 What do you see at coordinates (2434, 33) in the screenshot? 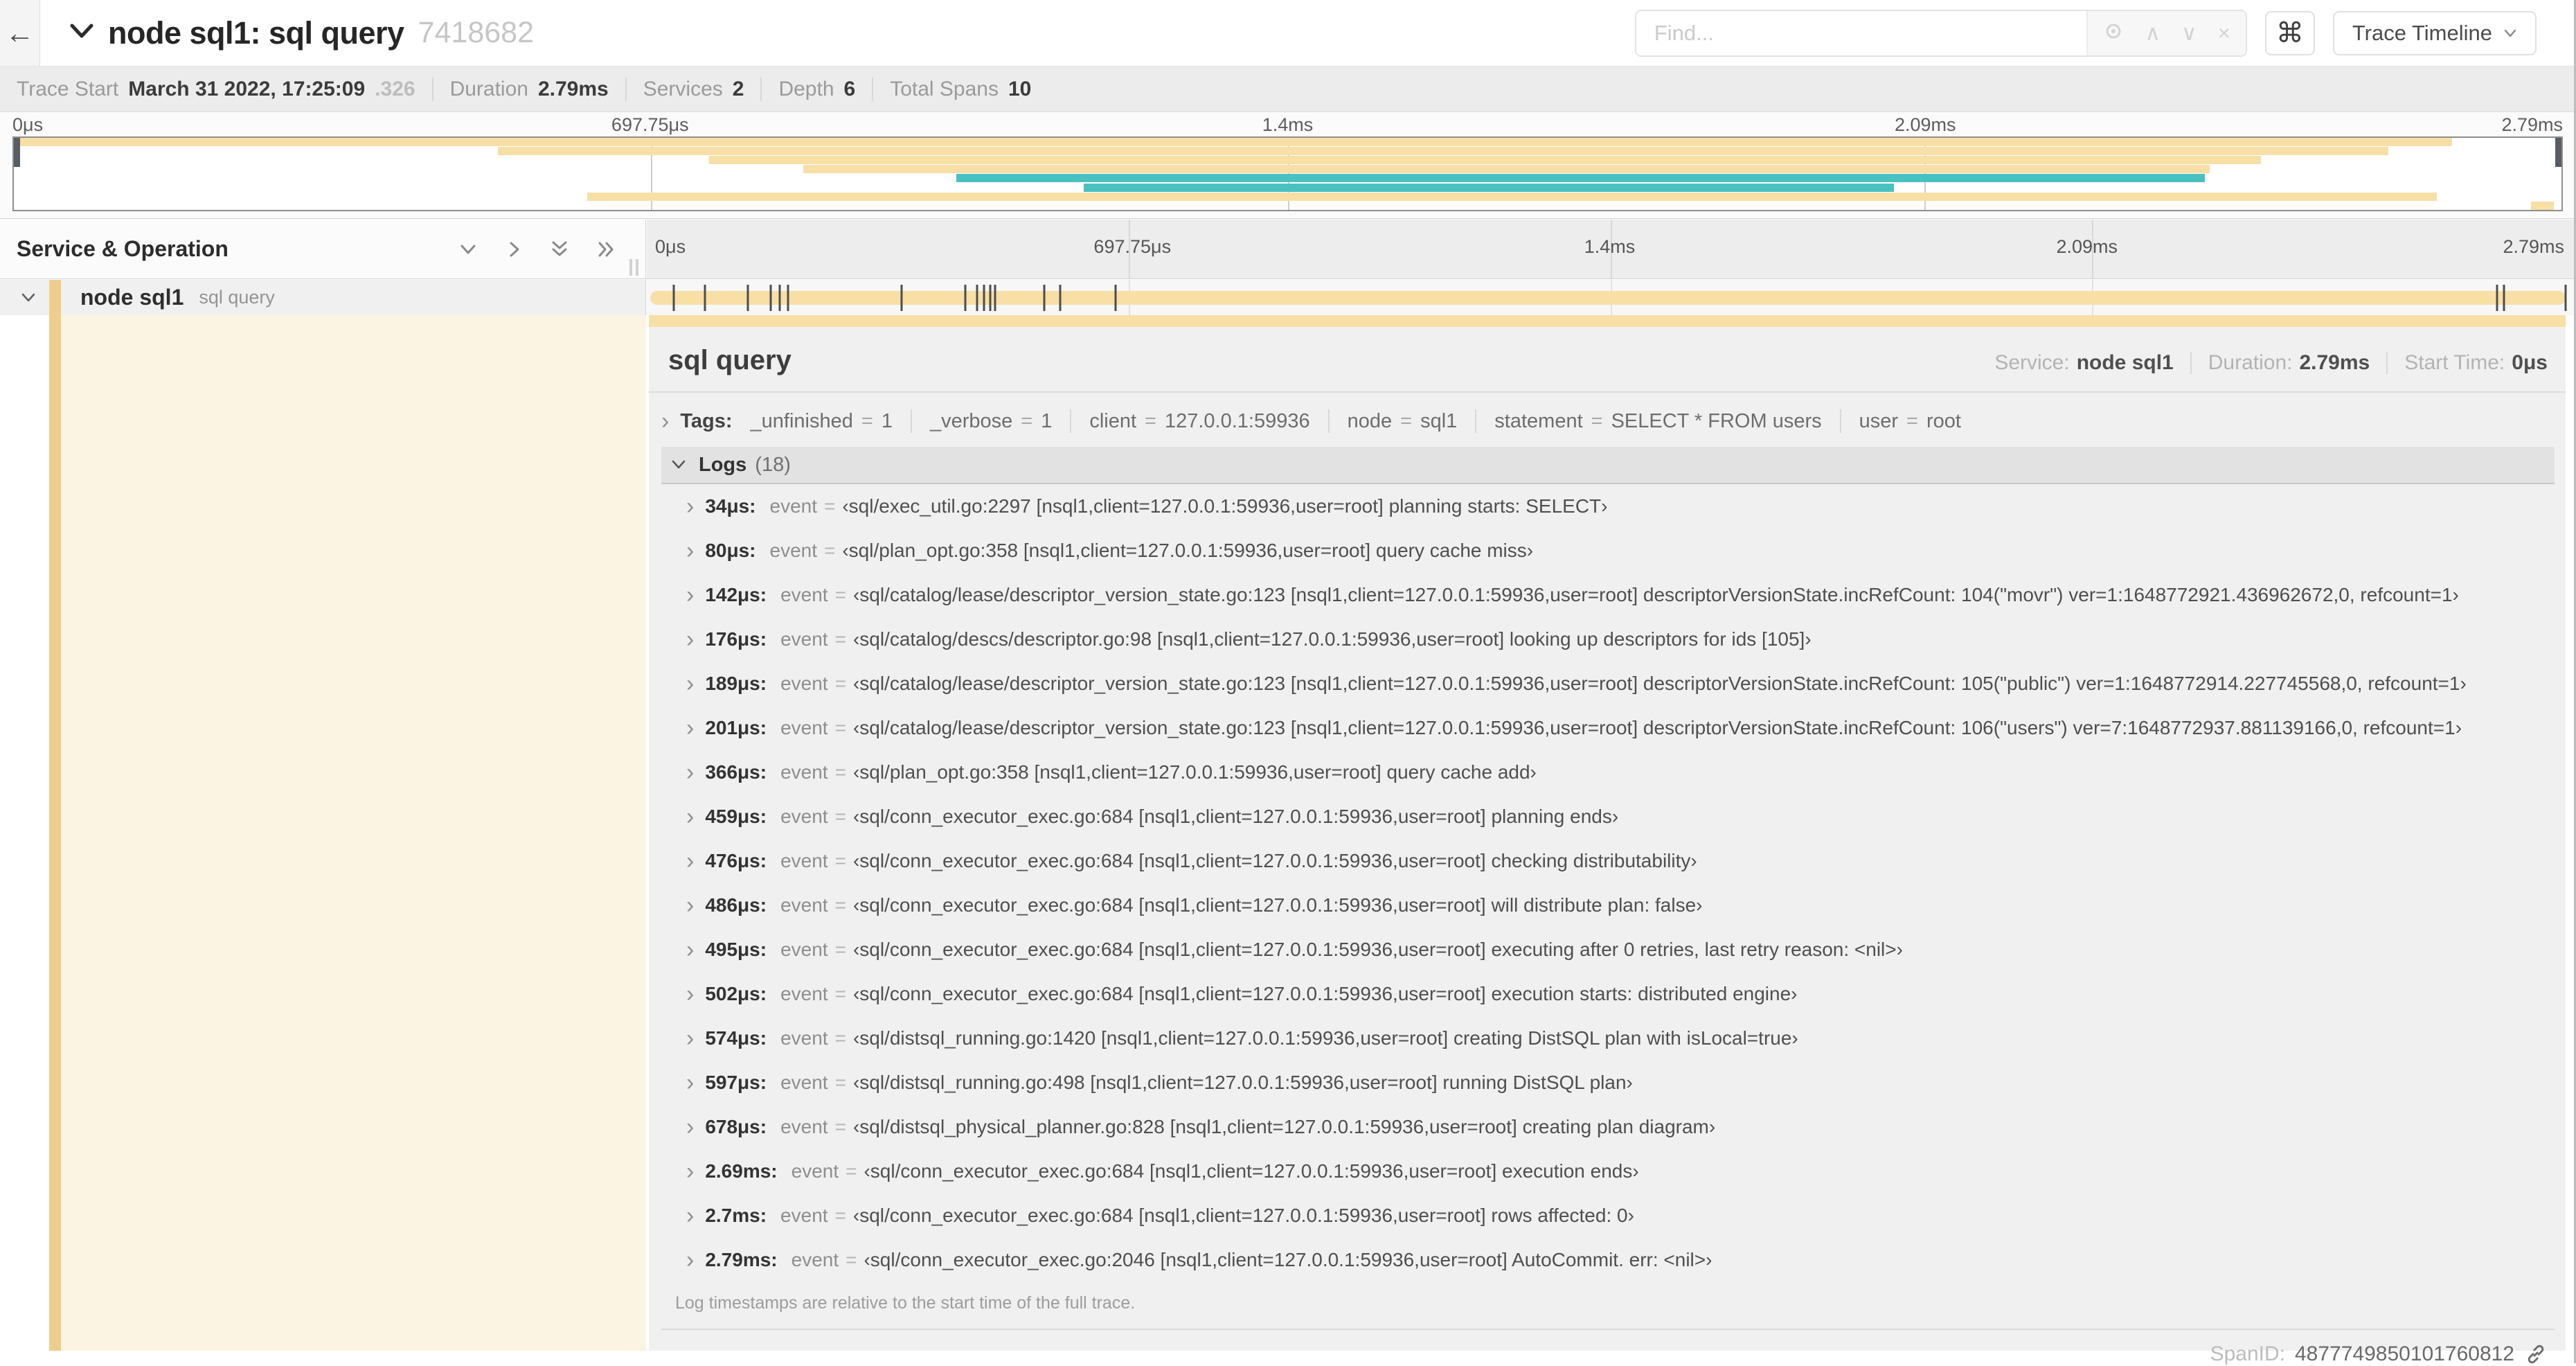
I see `view-mode-dropdown: Trace Timeline` at bounding box center [2434, 33].